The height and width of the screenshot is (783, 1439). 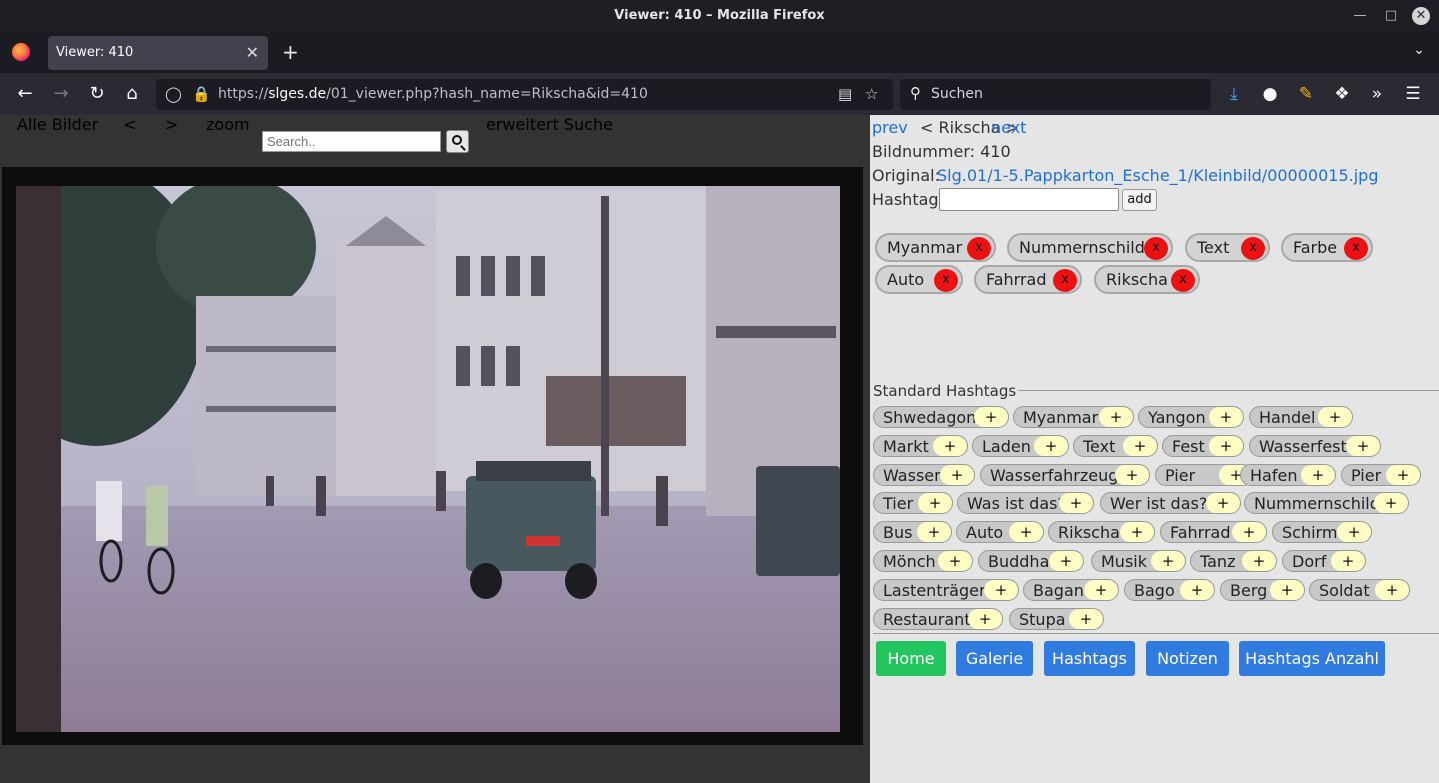 I want to click on overflow-menu-icon: », so click(x=1377, y=94).